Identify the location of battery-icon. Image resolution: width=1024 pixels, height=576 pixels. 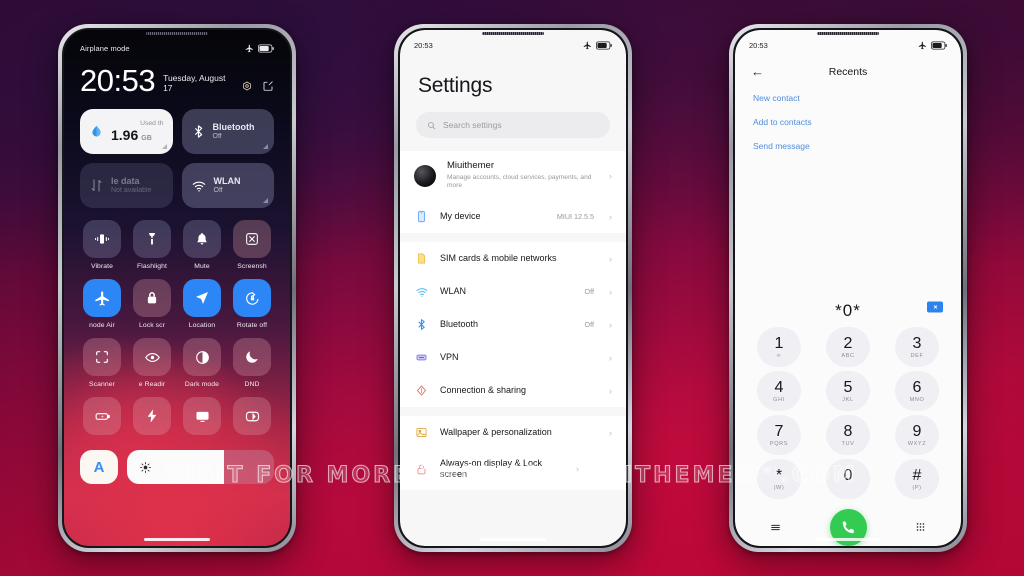
(604, 45).